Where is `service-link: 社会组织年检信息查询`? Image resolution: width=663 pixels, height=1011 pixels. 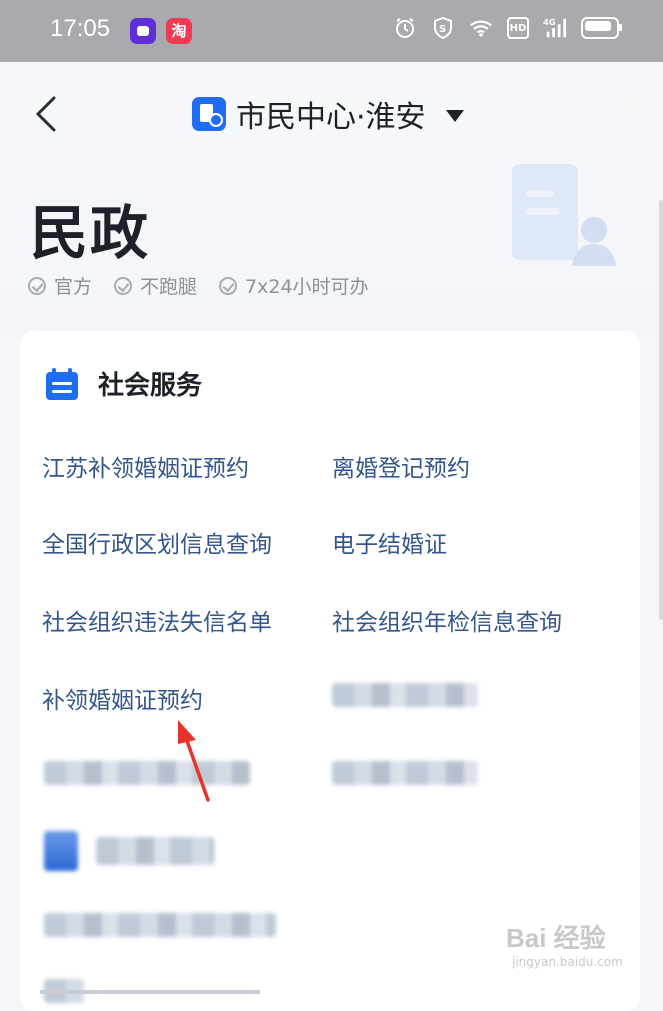
service-link: 社会组织年检信息查询 is located at coordinates (447, 620).